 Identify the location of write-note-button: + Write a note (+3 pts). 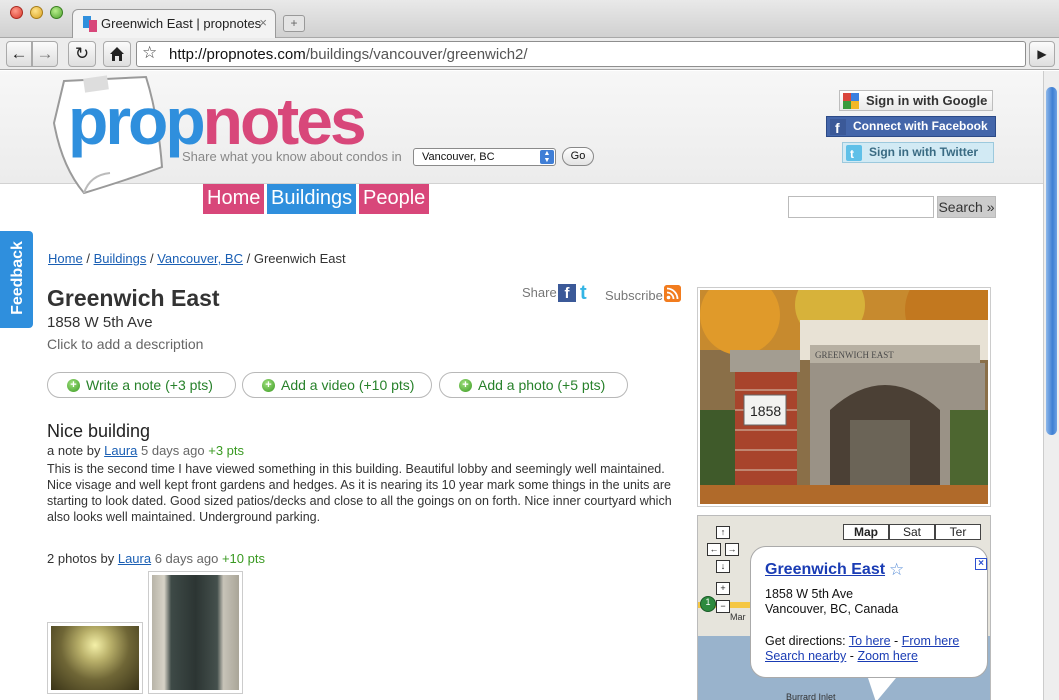
(141, 385).